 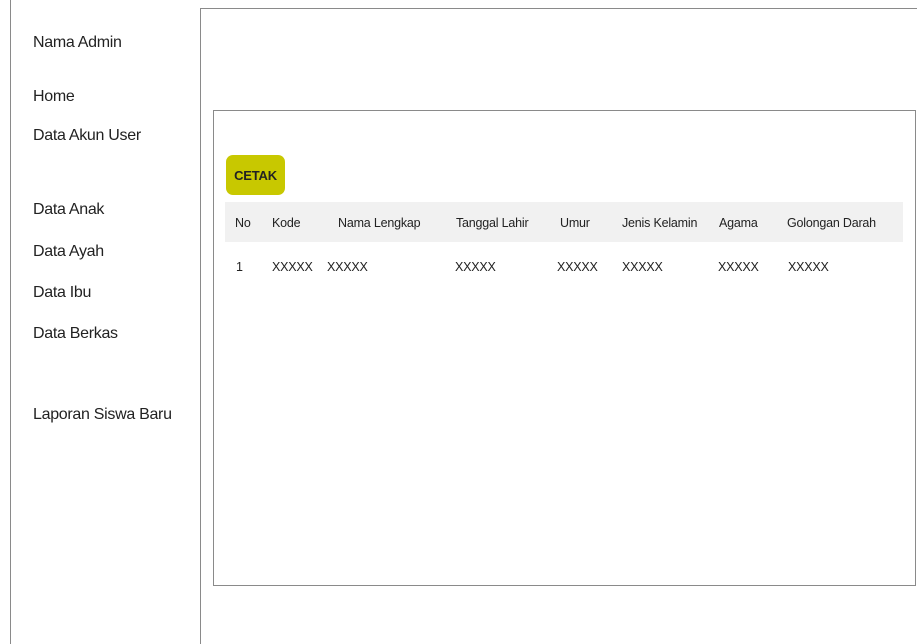 I want to click on cell-golongan-darah: XXXXX, so click(x=808, y=267).